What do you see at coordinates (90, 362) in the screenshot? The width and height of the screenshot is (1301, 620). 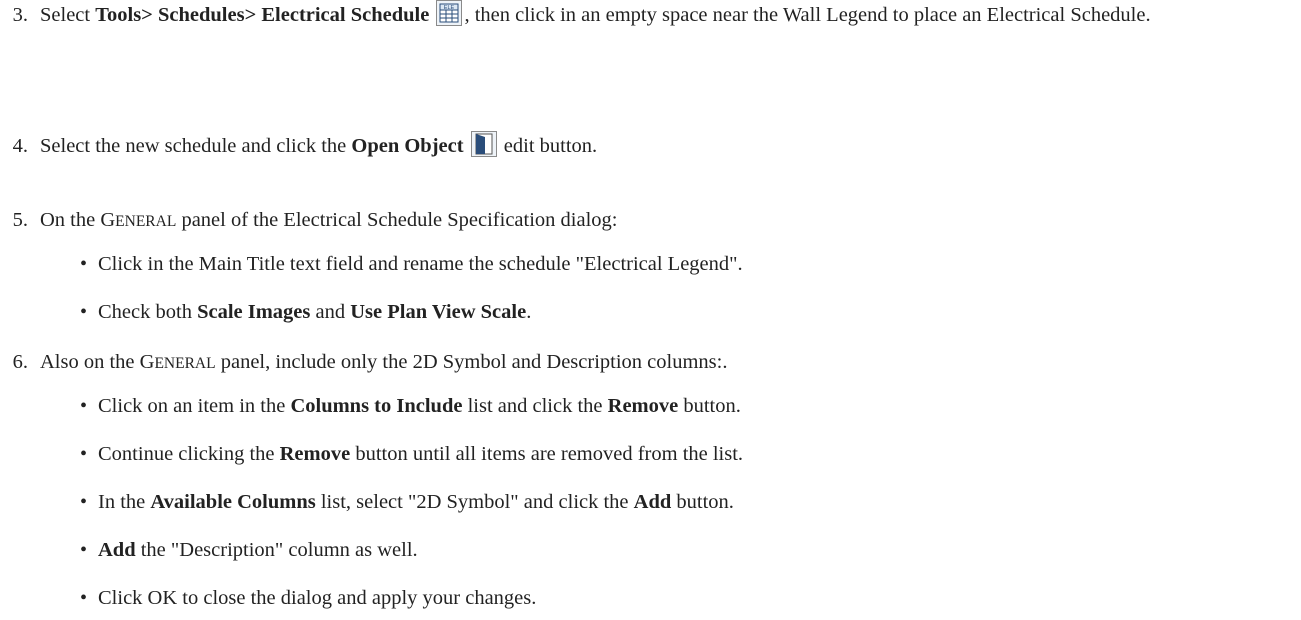 I see `text-run: Also on the` at bounding box center [90, 362].